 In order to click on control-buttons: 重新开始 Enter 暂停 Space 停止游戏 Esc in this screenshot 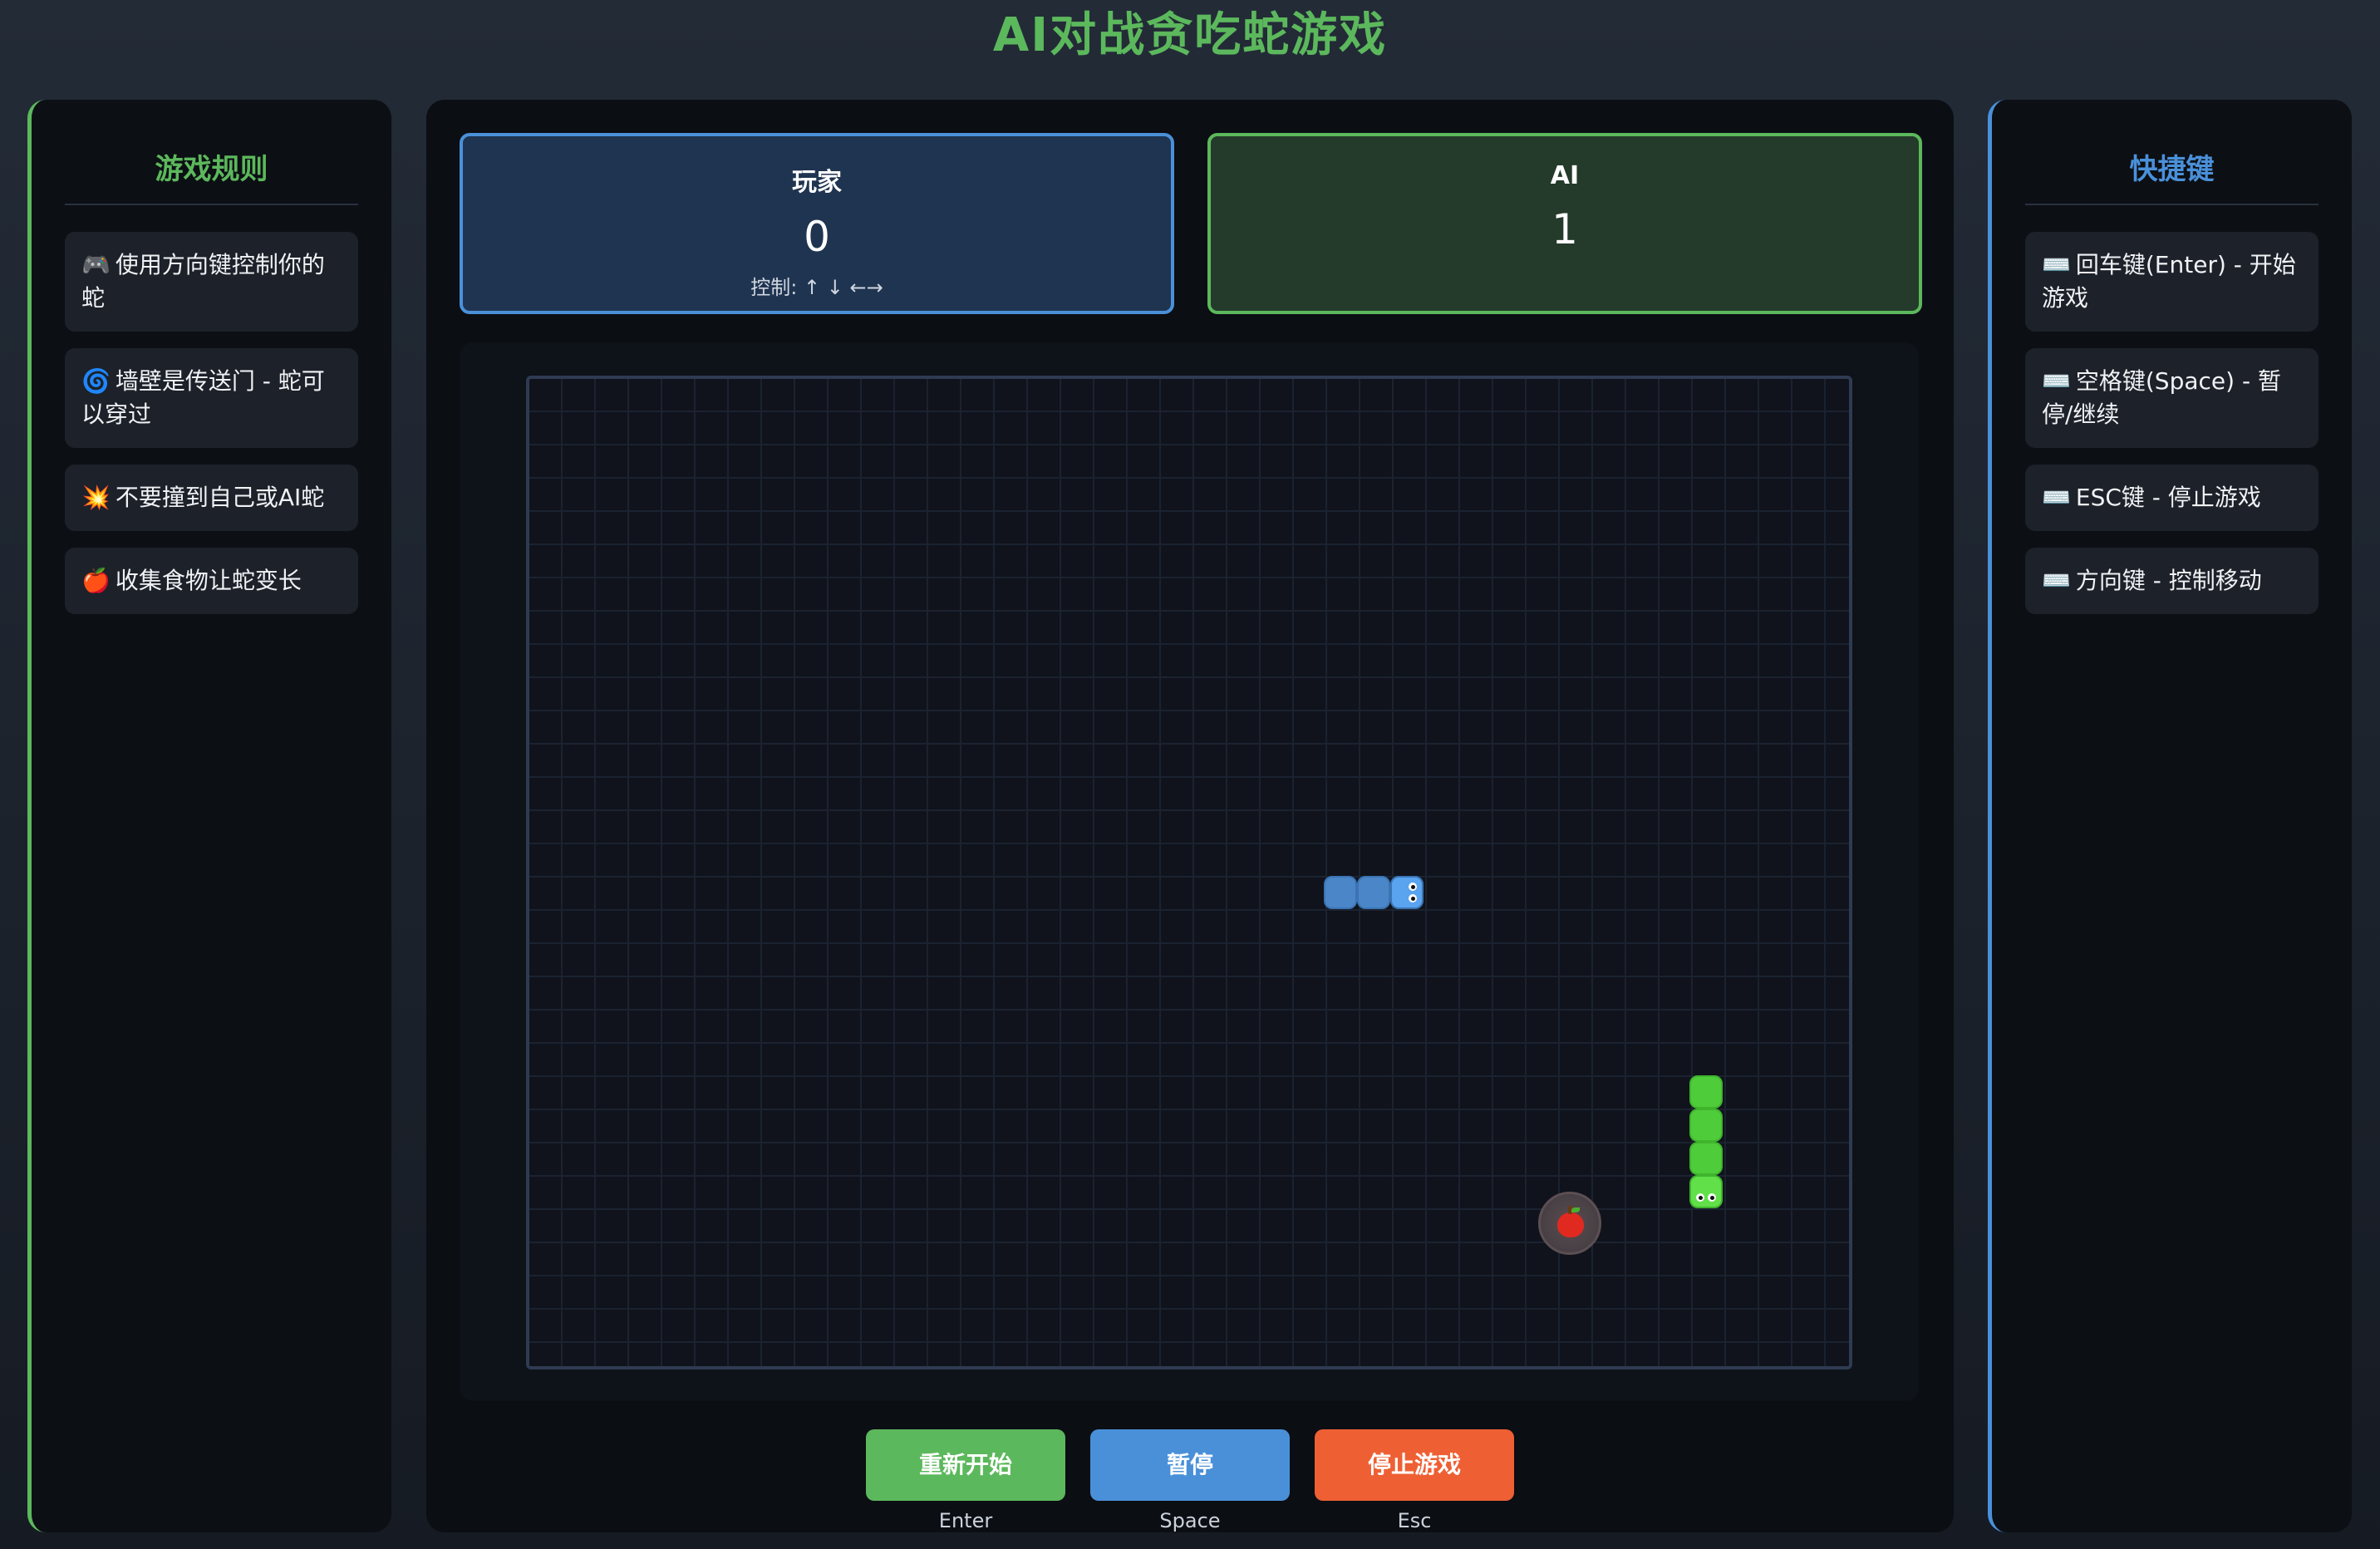, I will do `click(1190, 1480)`.